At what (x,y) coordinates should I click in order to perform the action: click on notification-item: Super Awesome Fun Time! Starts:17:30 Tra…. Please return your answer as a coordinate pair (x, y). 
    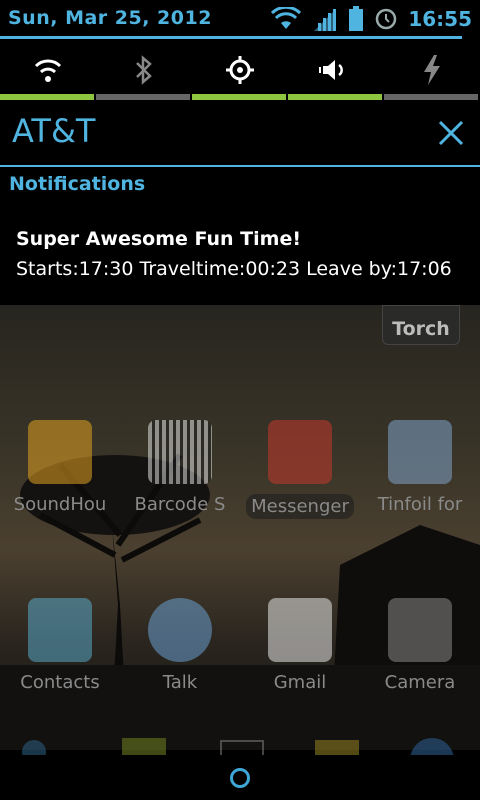
    Looking at the image, I should click on (240, 253).